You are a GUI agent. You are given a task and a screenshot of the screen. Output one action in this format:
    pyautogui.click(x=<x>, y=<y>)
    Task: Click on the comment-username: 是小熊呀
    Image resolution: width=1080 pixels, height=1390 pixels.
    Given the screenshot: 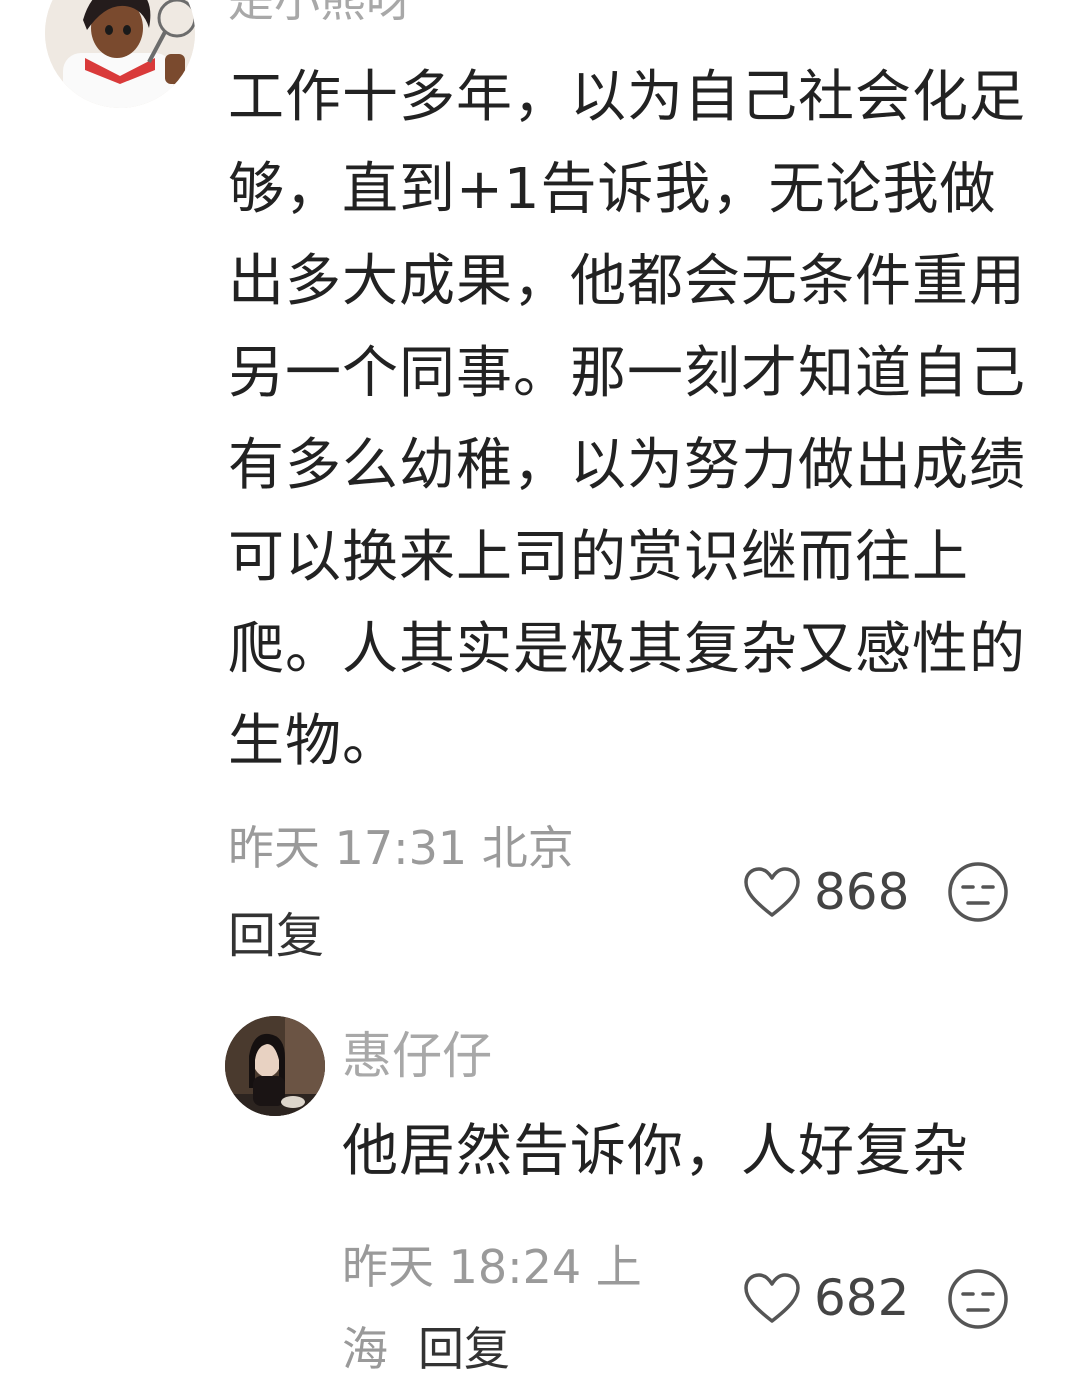 What is the action you would take?
    pyautogui.click(x=320, y=15)
    